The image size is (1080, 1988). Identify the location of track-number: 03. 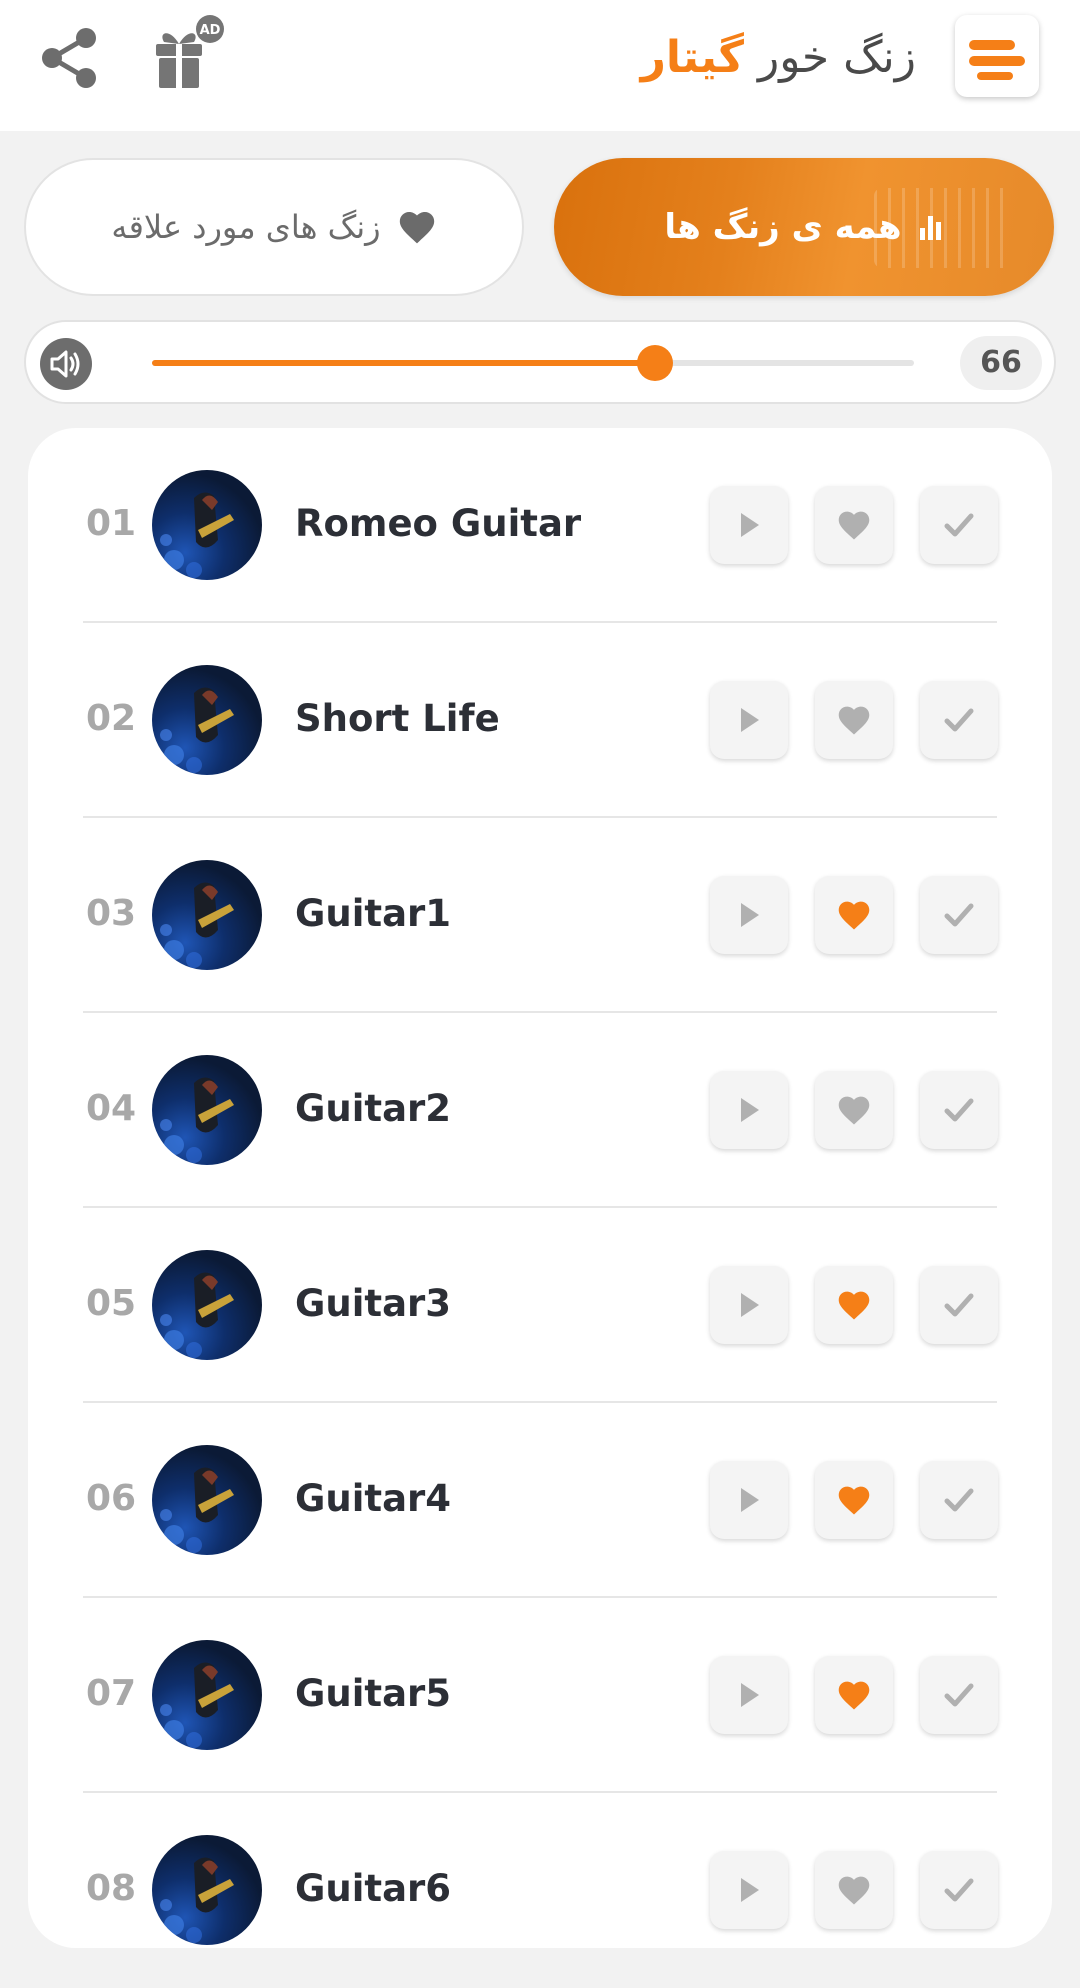
(111, 913).